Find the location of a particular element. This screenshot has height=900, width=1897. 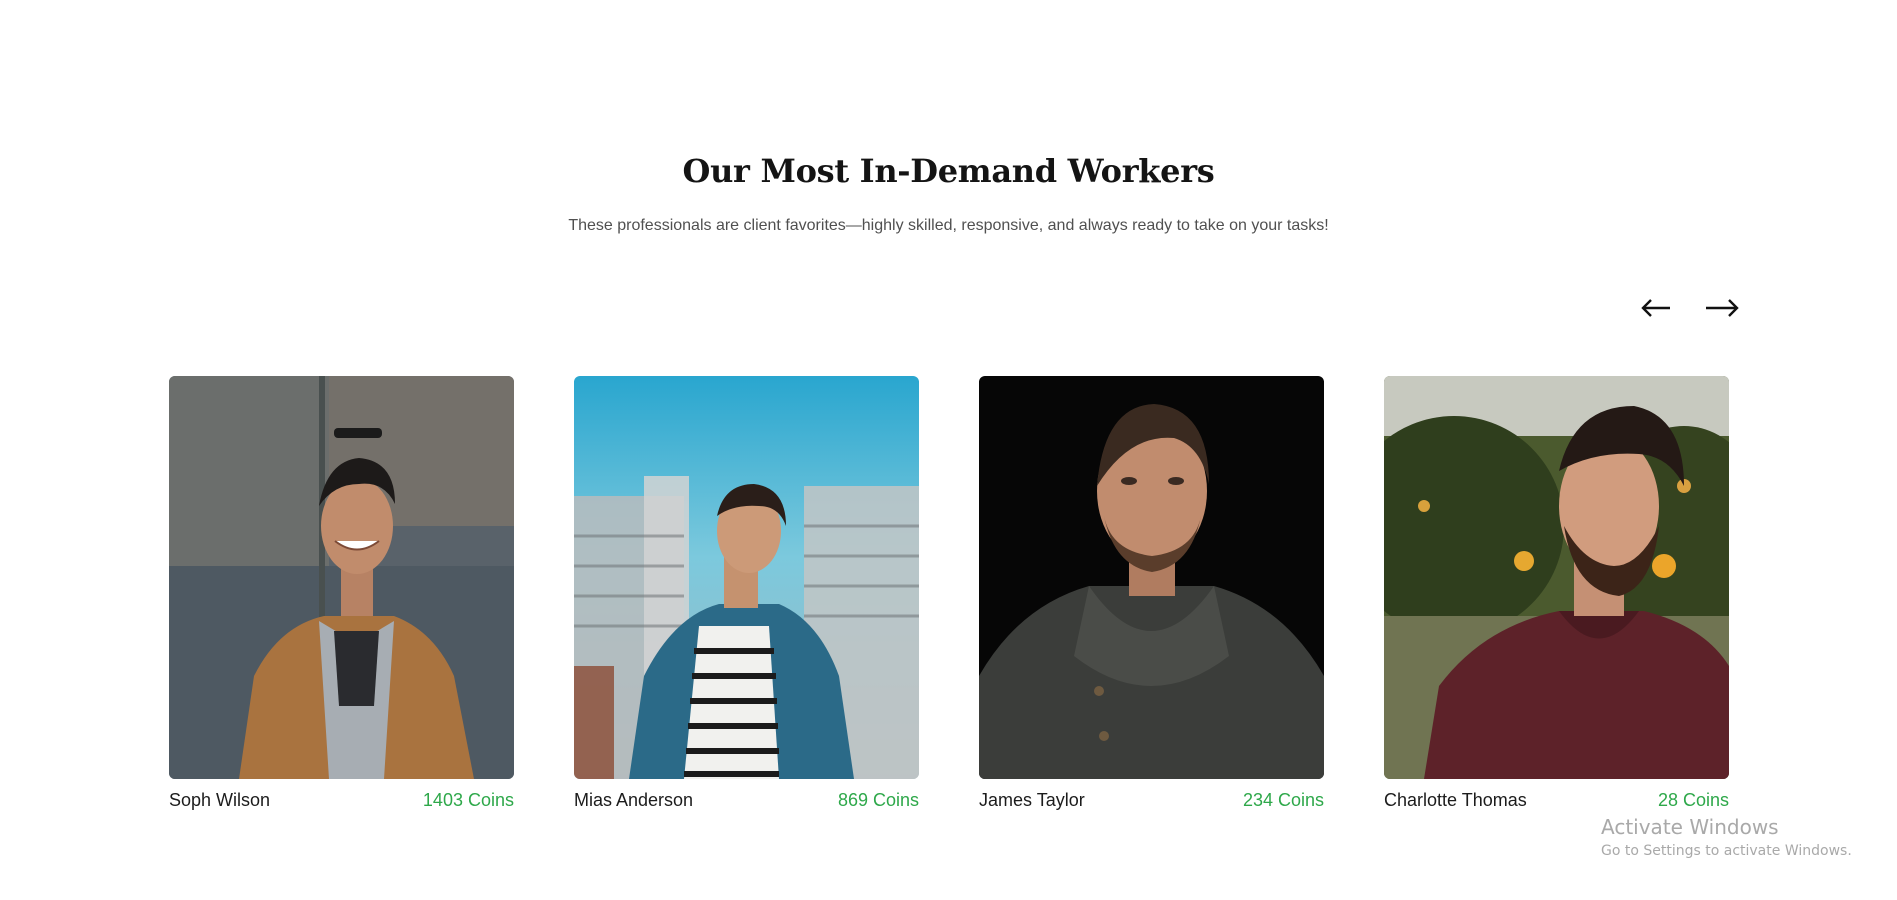

worker-name: Soph Wilson is located at coordinates (220, 800).